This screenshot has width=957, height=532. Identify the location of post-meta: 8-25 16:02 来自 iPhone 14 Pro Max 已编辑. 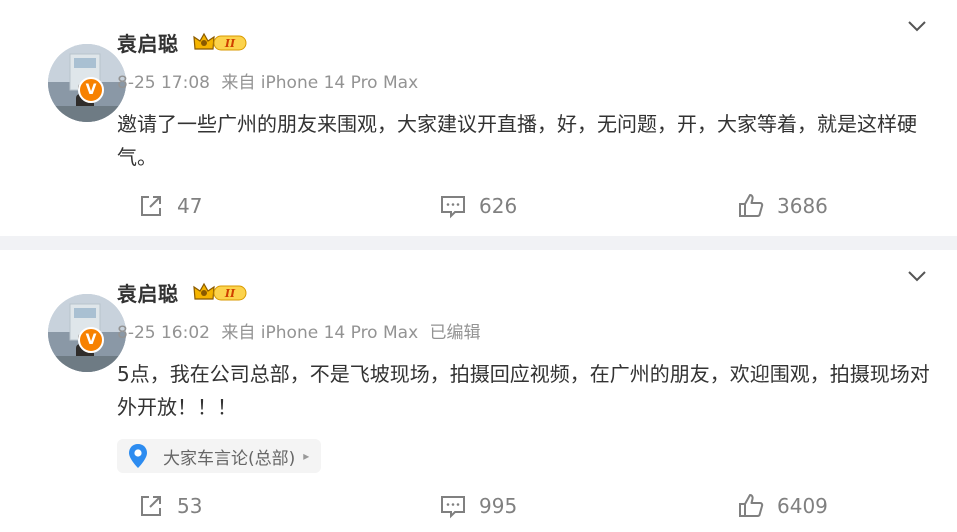
(302, 330).